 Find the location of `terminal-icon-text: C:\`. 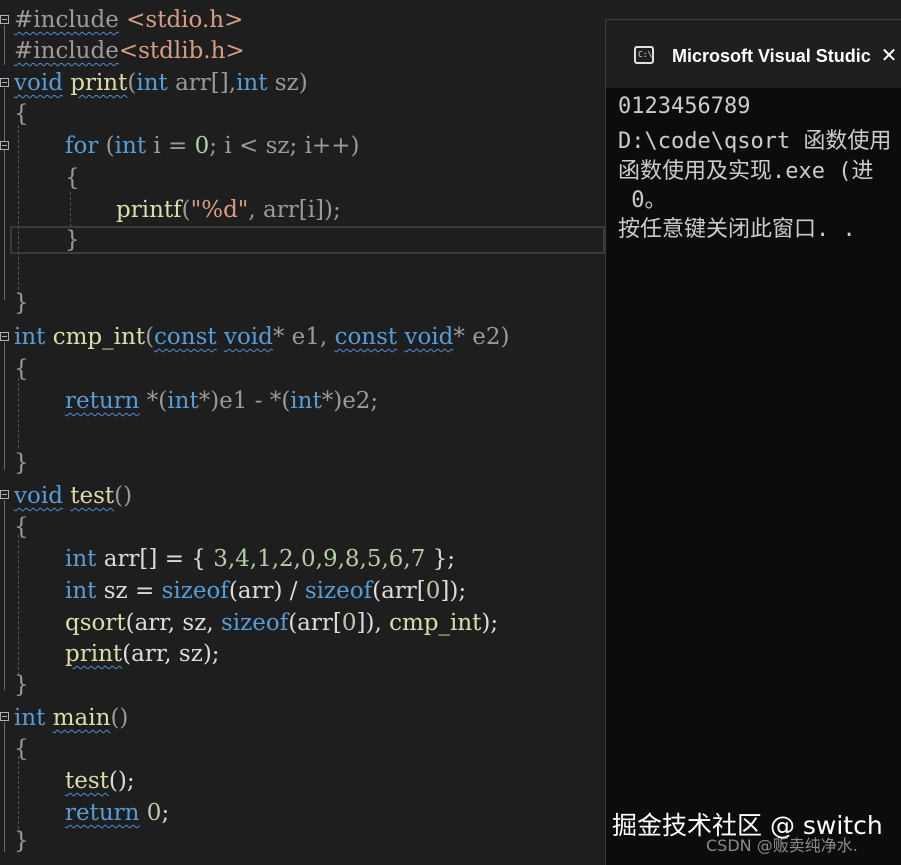

terminal-icon-text: C:\ is located at coordinates (645, 54).